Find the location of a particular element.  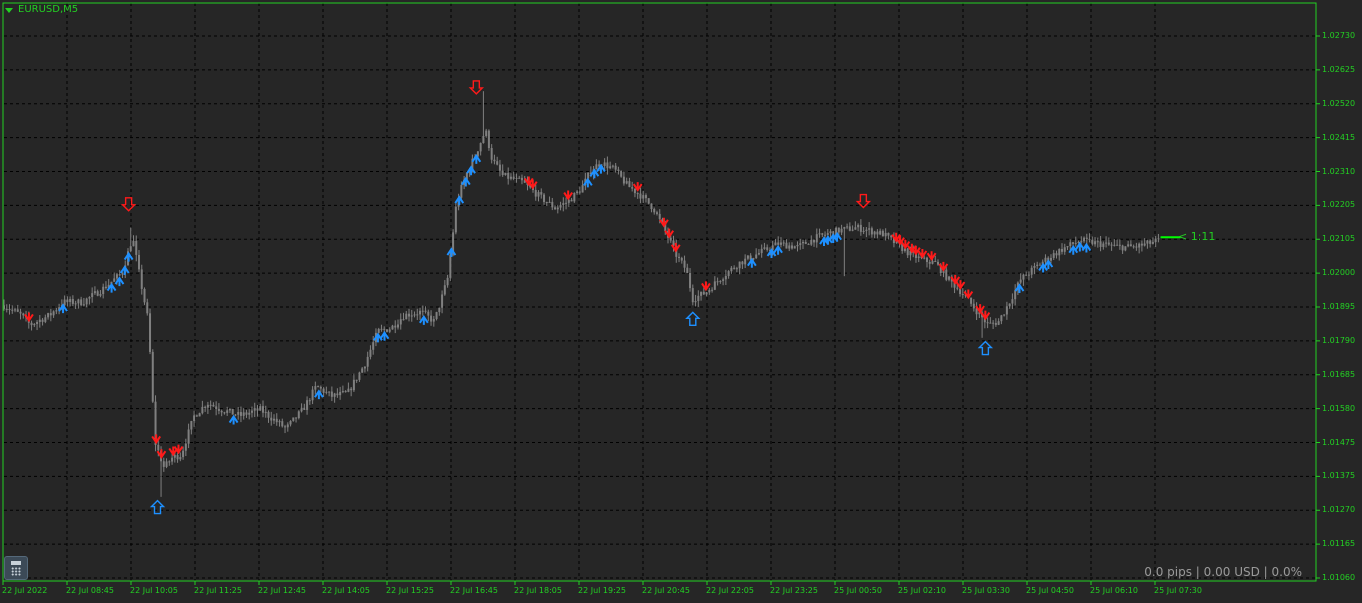

symbol-timeframe-label: EURUSD,M5 is located at coordinates (48, 9).